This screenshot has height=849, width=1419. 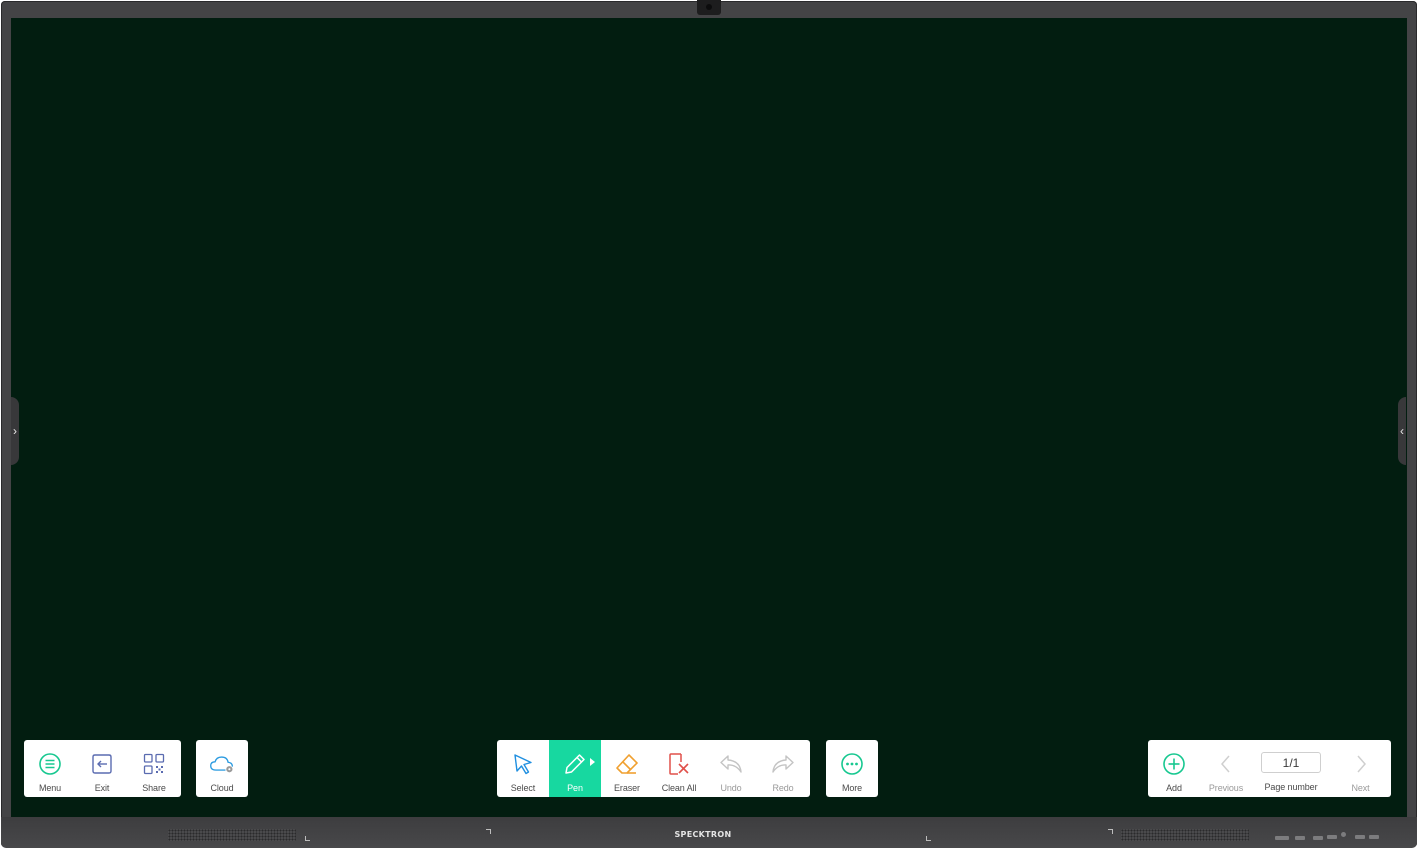 What do you see at coordinates (50, 764) in the screenshot?
I see `menu-icon` at bounding box center [50, 764].